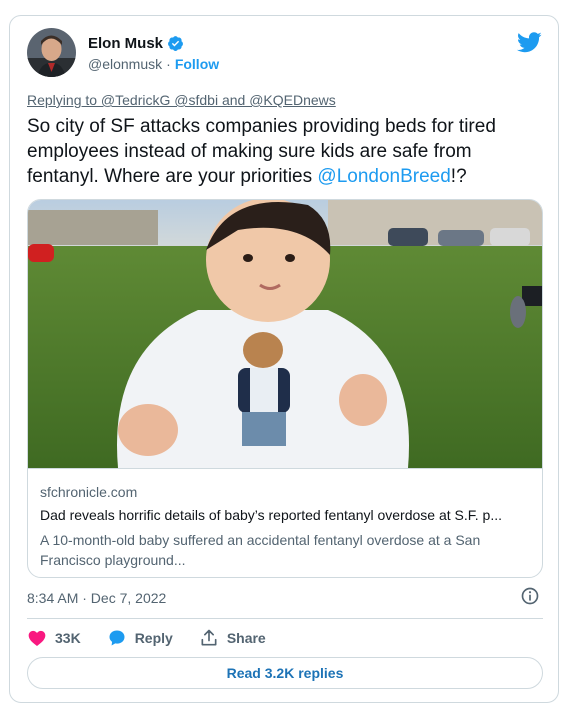 This screenshot has width=571, height=713. I want to click on tweet-timestamp: 8:34 AM · Dec 7, 2022, so click(96, 598).